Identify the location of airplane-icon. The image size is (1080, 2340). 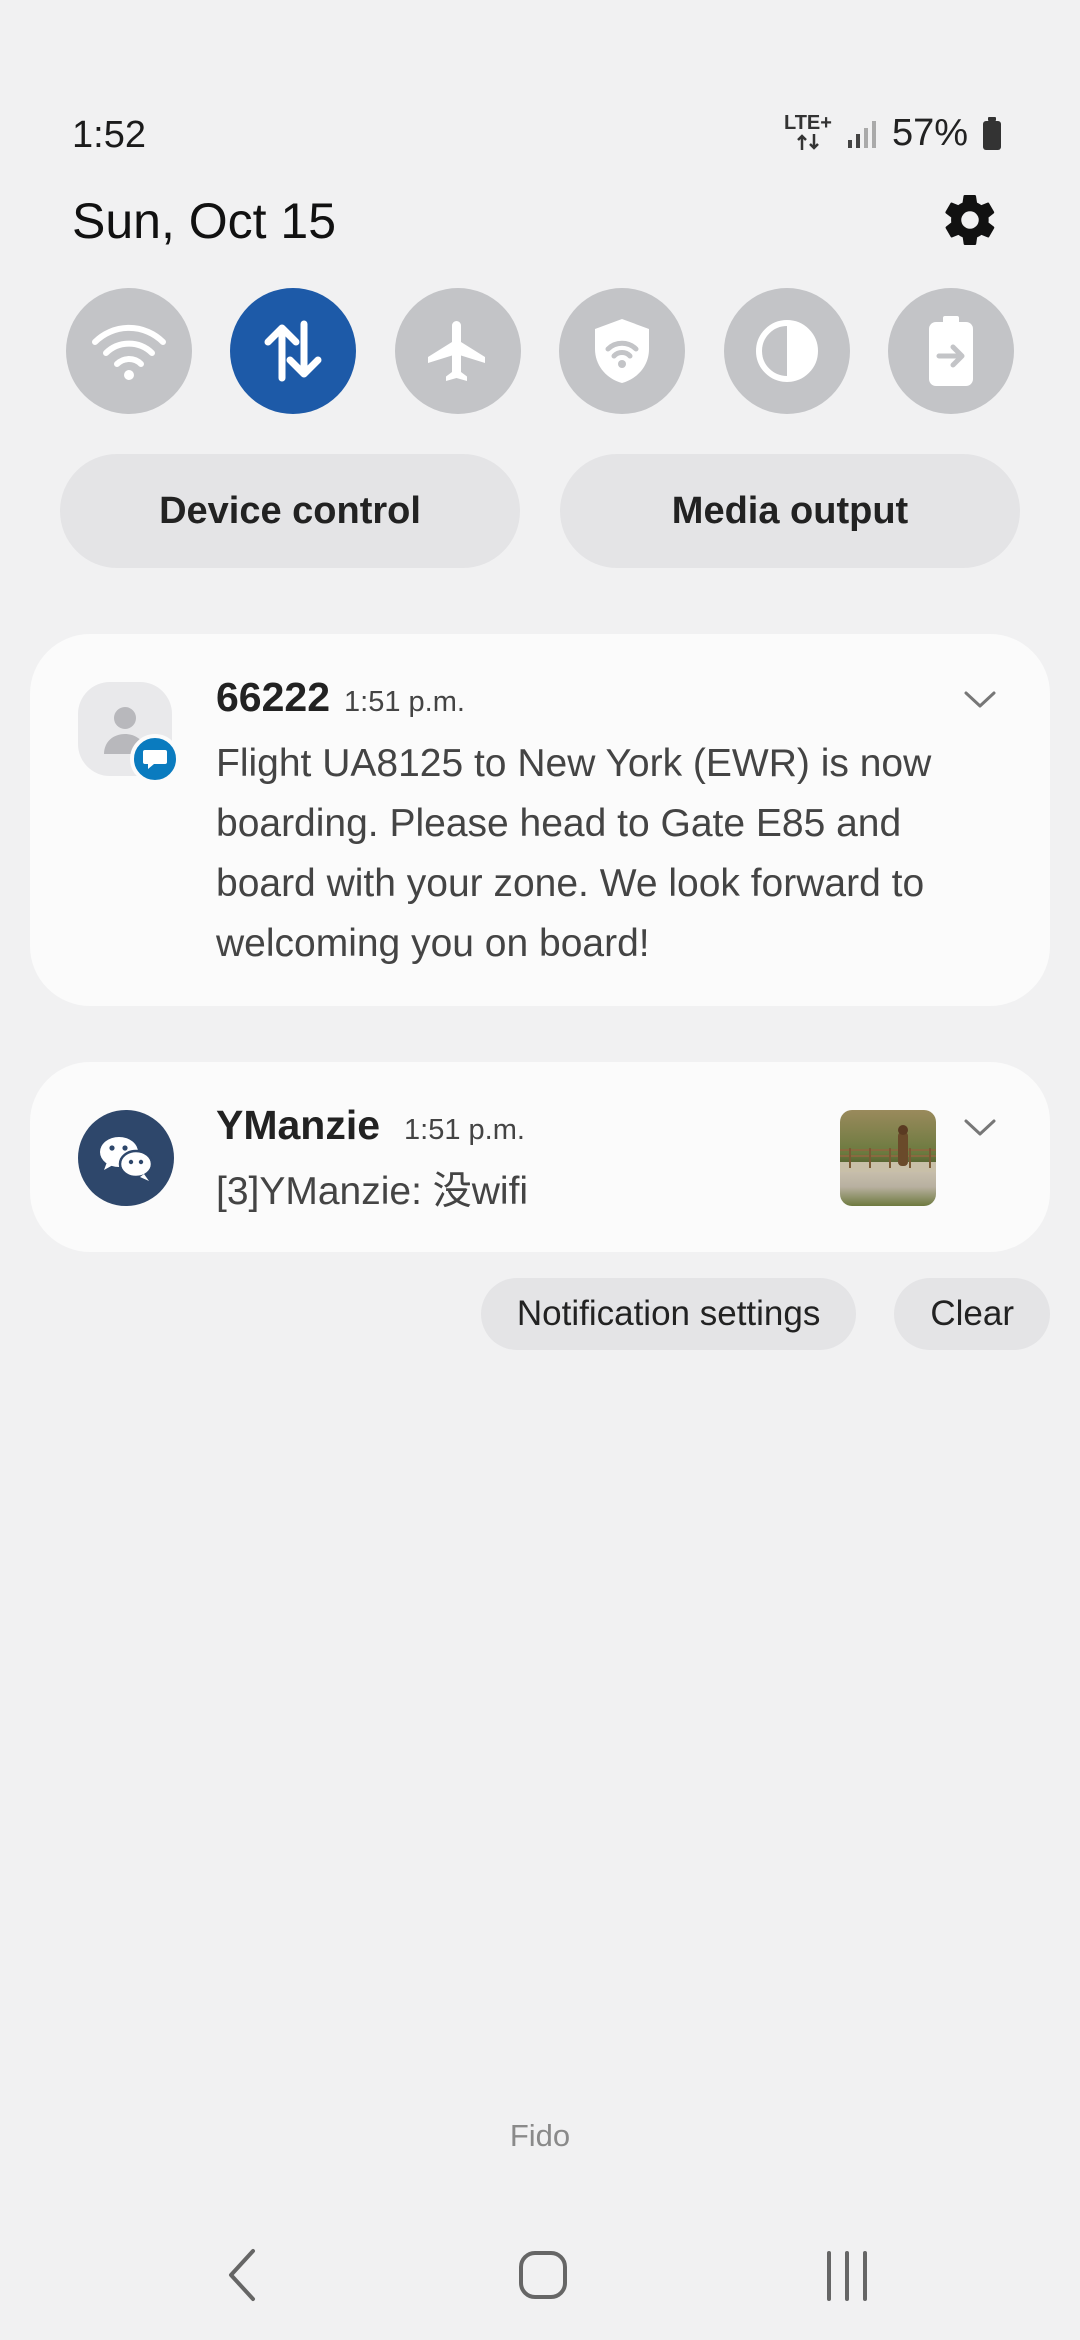
(456, 351).